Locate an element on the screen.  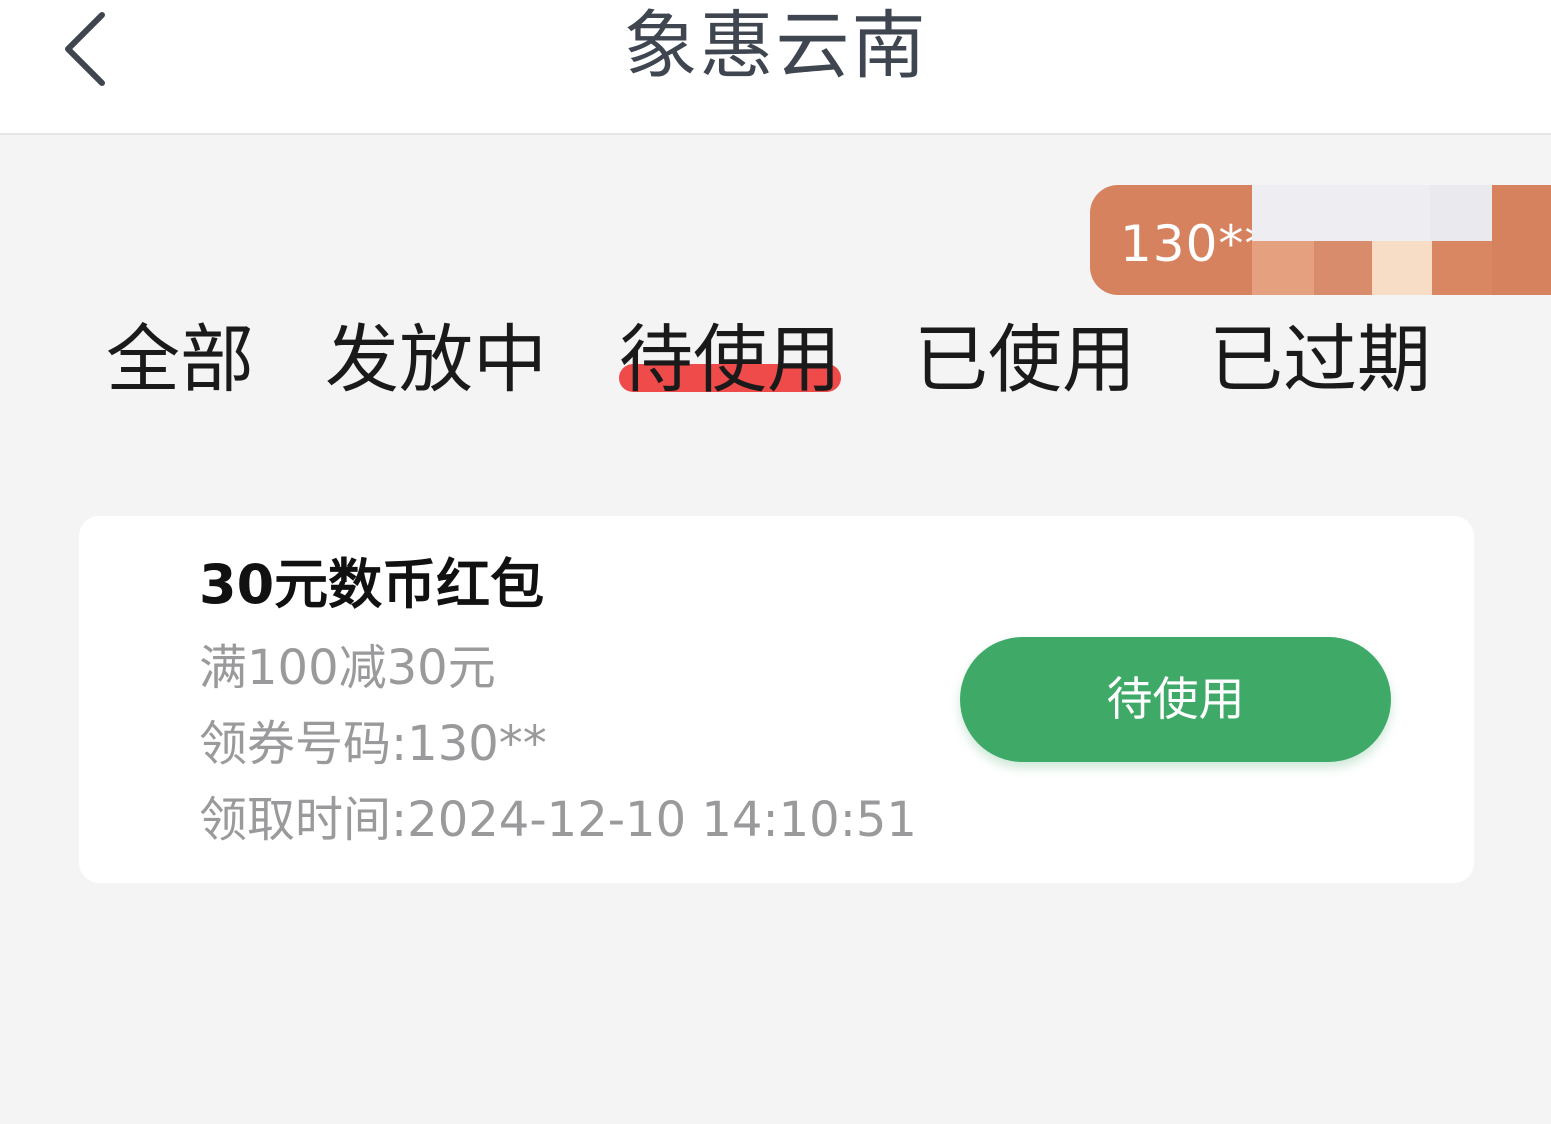
tab-label: 发放中 is located at coordinates (436, 360).